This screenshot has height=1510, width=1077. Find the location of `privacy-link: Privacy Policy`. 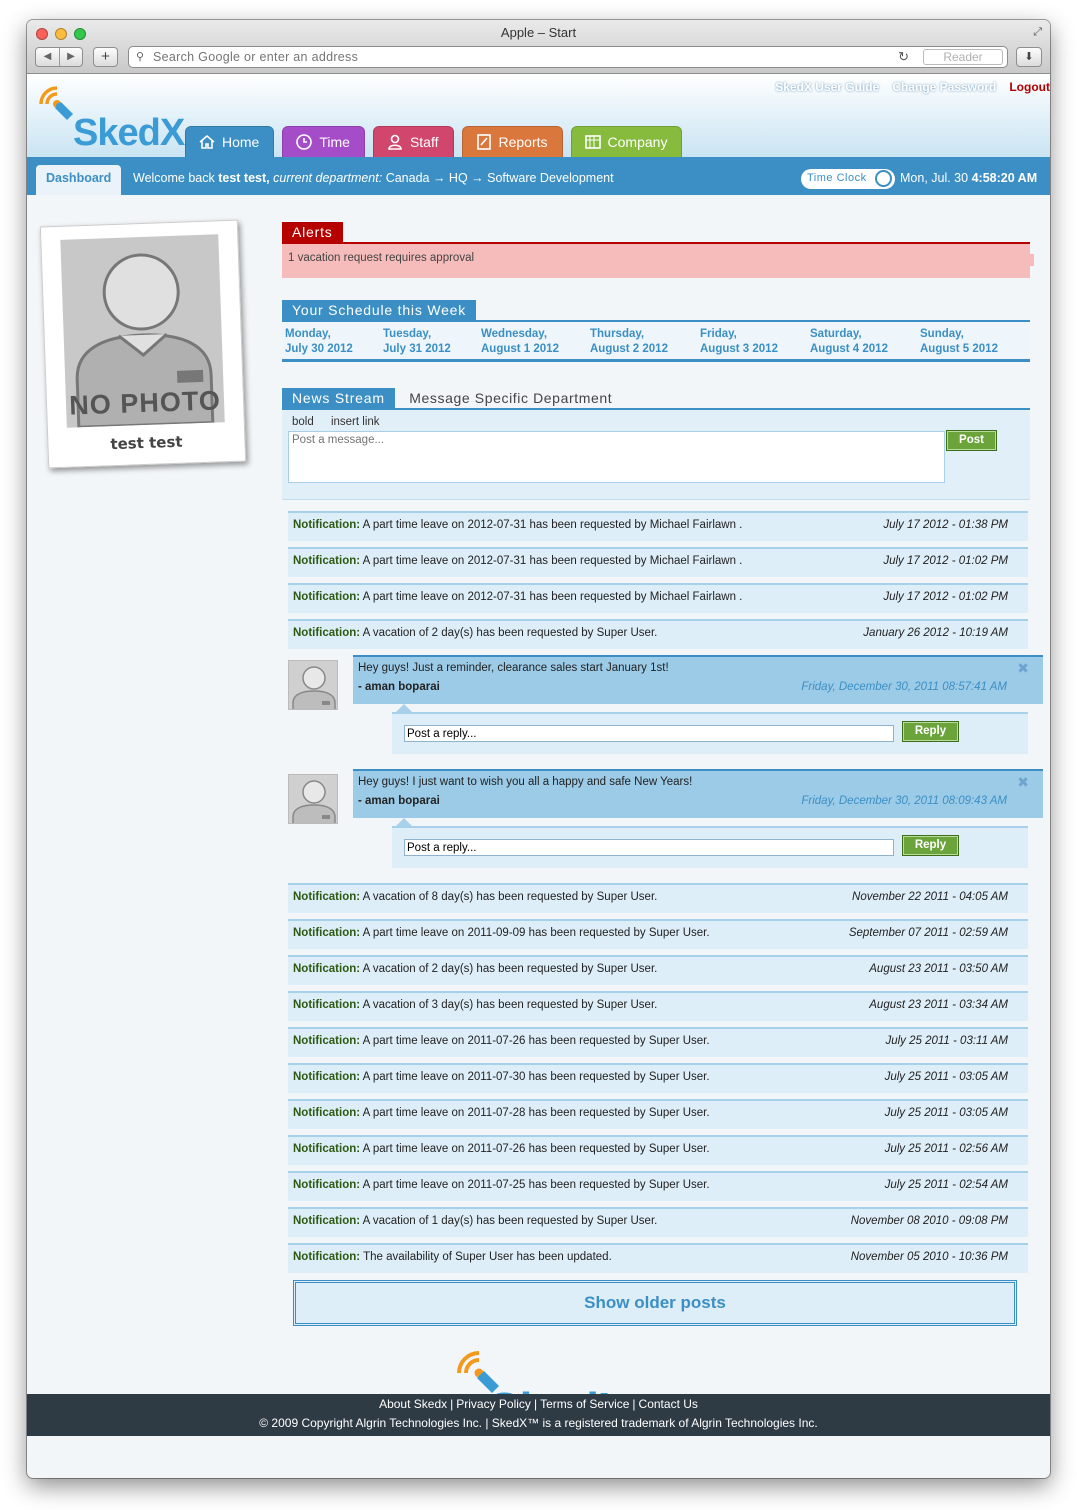

privacy-link: Privacy Policy is located at coordinates (493, 1404).